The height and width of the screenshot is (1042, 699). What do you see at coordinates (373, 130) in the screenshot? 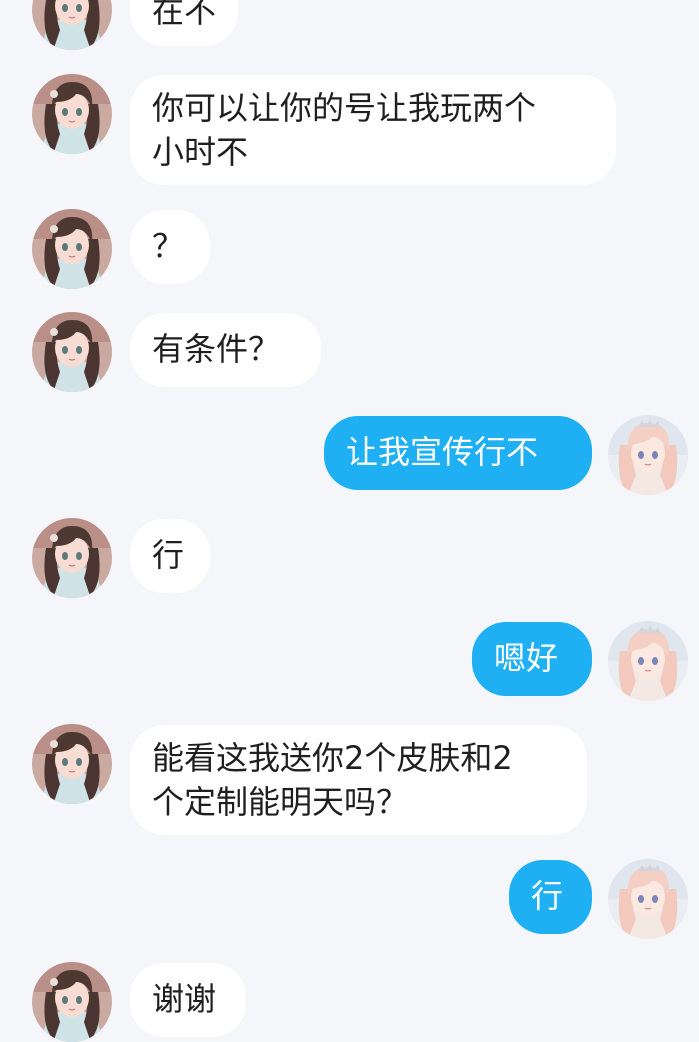
I see `message-bubble: 你可以让你的号让我玩两个 小时不` at bounding box center [373, 130].